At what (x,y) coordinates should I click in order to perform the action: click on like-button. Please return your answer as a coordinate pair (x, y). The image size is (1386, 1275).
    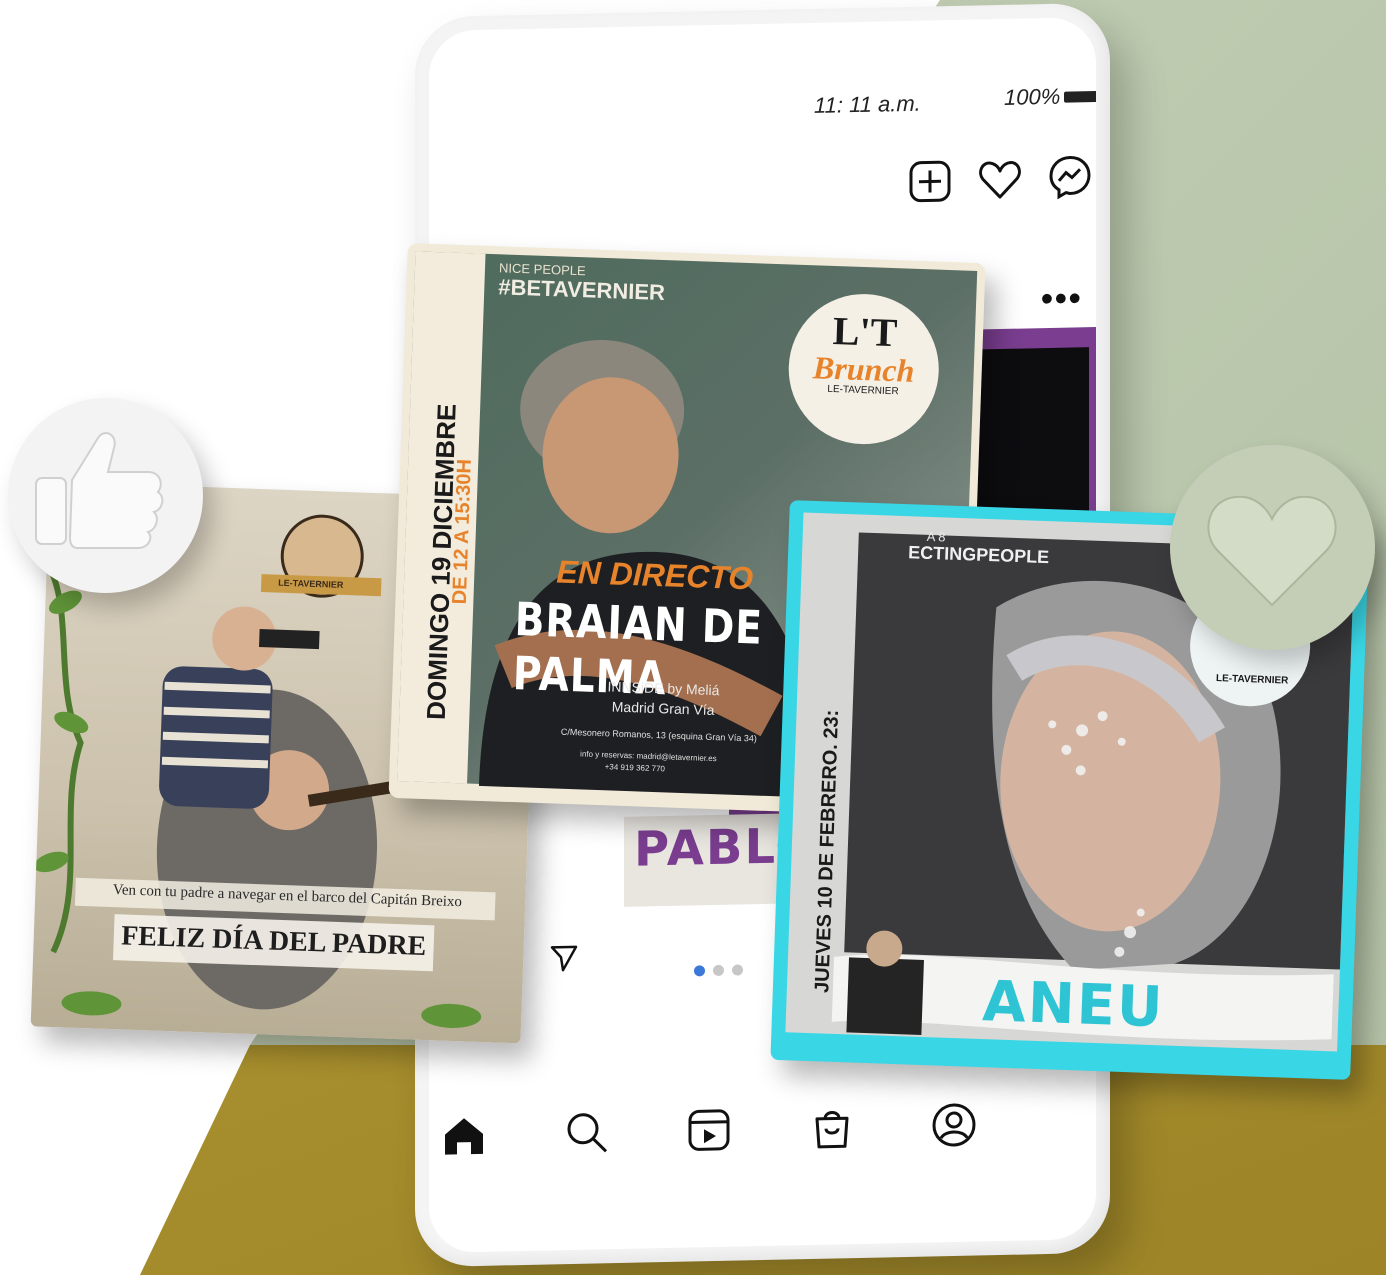
    Looking at the image, I should click on (105, 495).